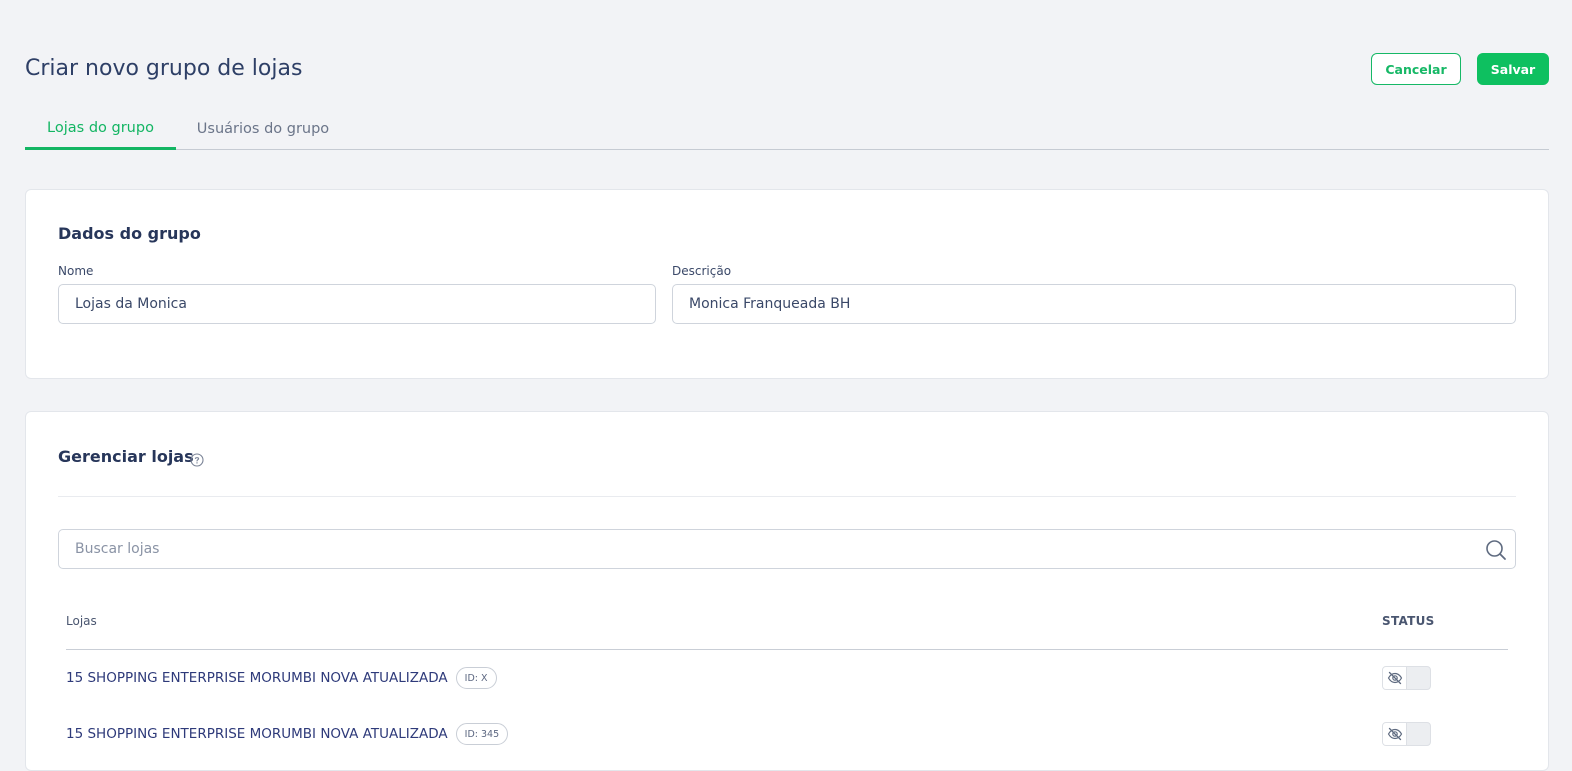 This screenshot has width=1572, height=771. What do you see at coordinates (100, 129) in the screenshot?
I see `tab-lojas-do-grupo: Lojas do grupo` at bounding box center [100, 129].